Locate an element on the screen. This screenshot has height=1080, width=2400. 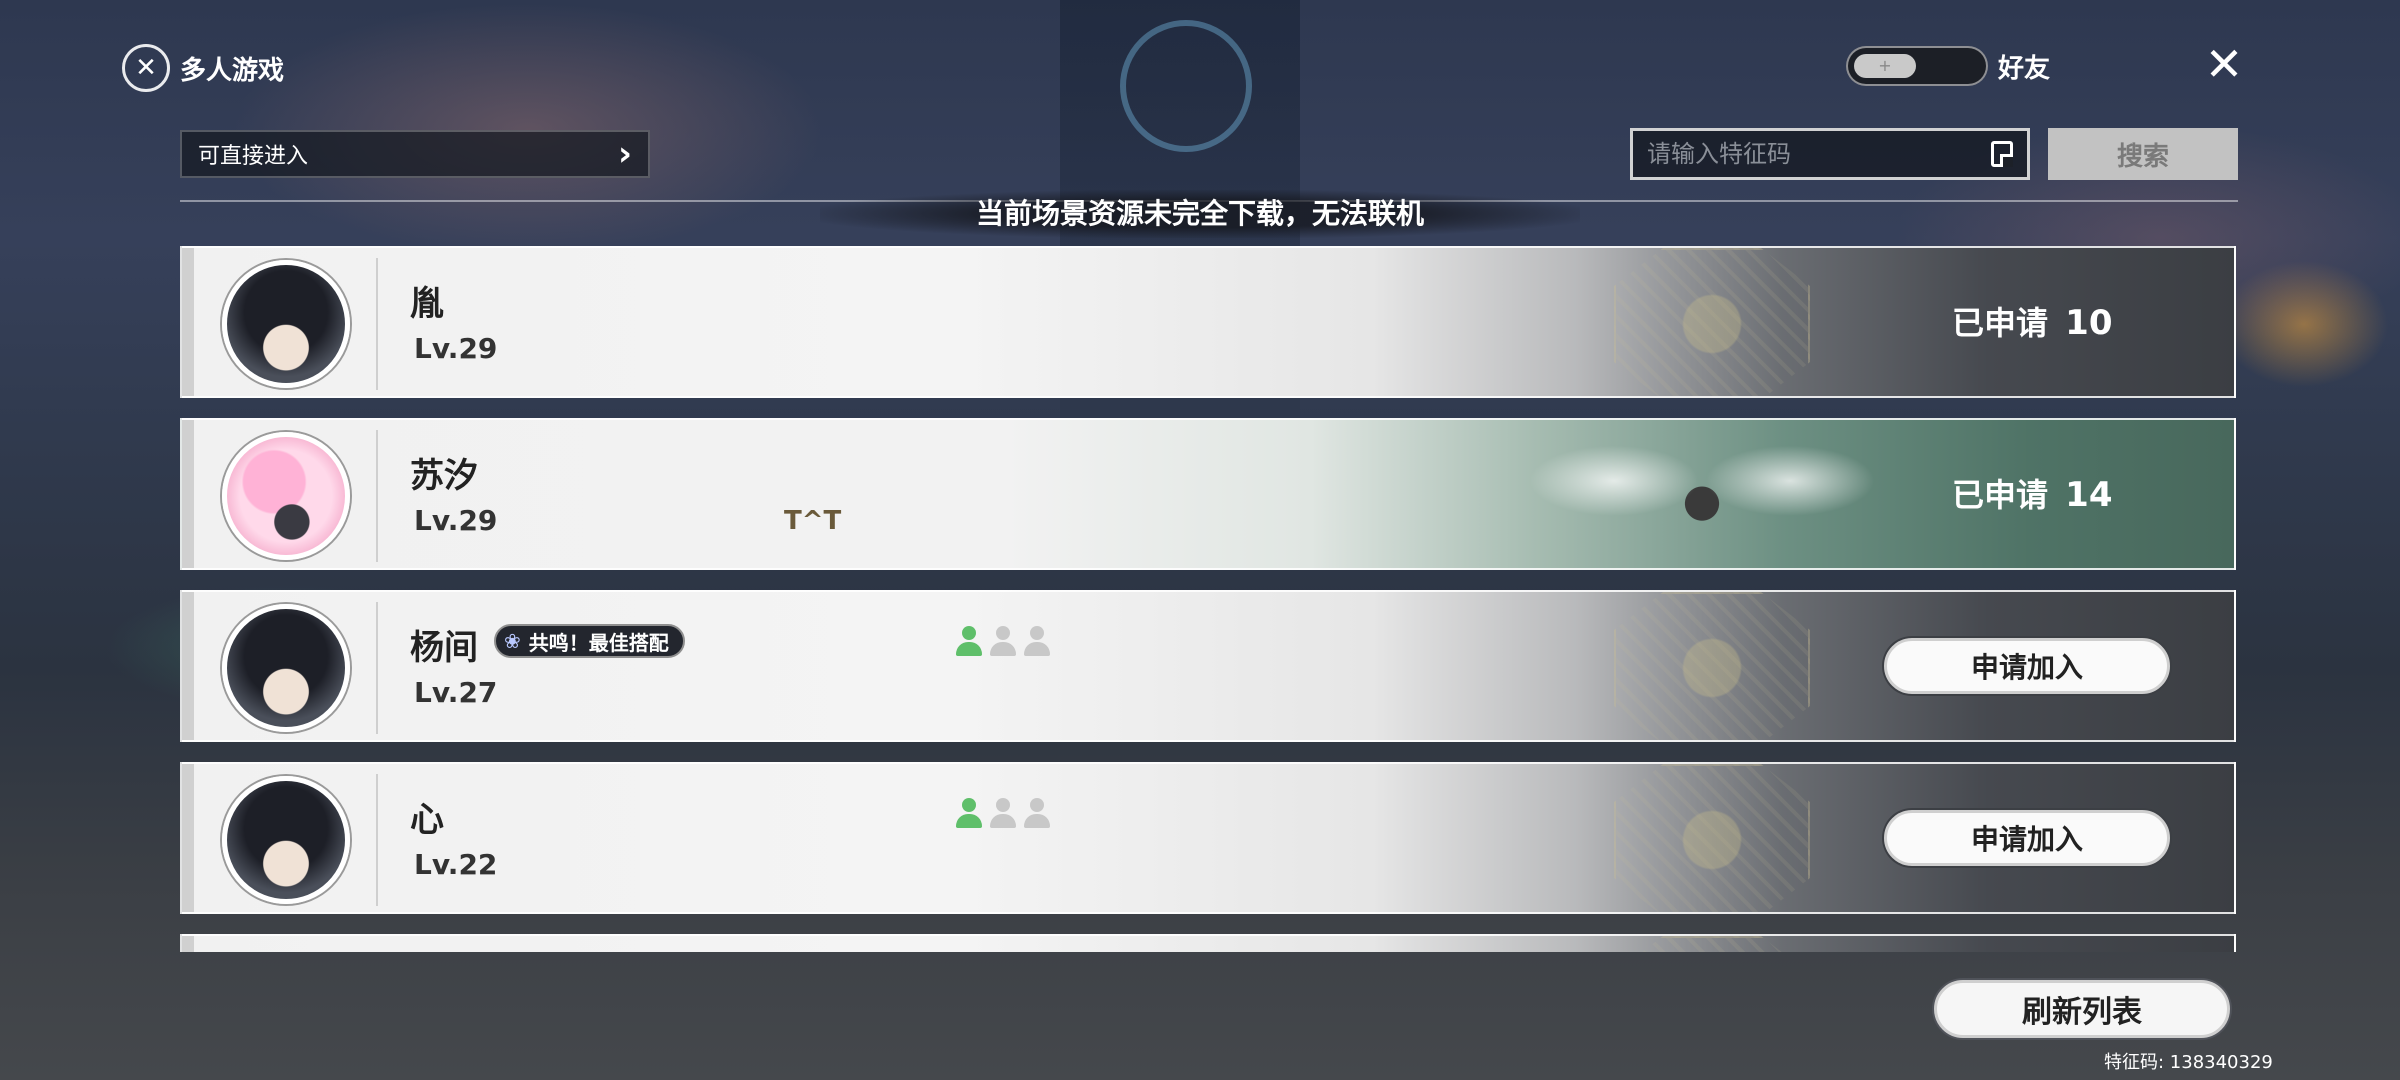
player-level: Lv.22 is located at coordinates (456, 864).